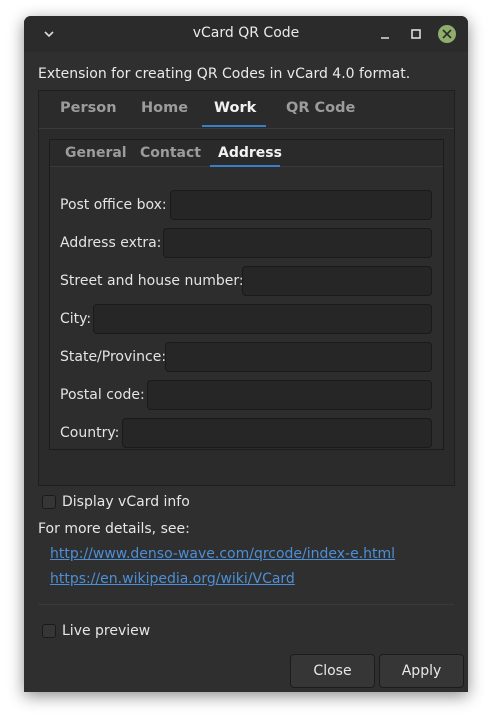 The height and width of the screenshot is (716, 494). I want to click on city-label: City:, so click(76, 319).